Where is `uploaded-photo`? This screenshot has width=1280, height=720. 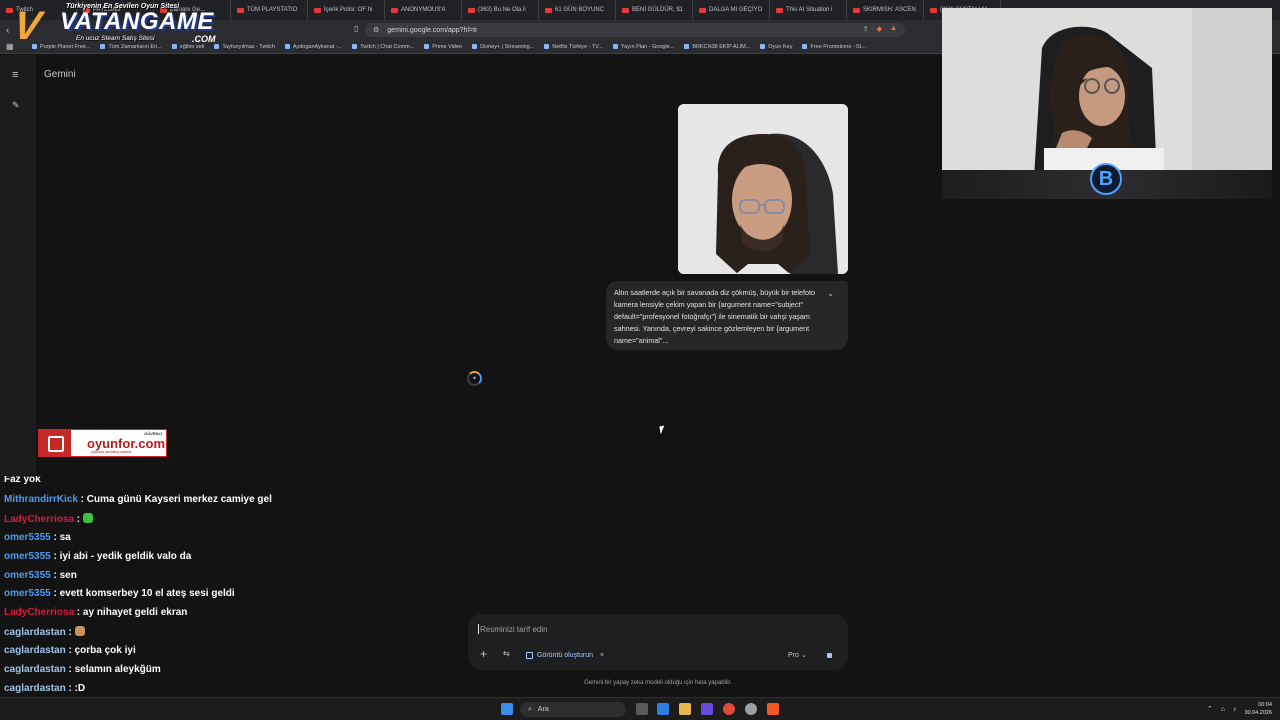
uploaded-photo is located at coordinates (763, 189).